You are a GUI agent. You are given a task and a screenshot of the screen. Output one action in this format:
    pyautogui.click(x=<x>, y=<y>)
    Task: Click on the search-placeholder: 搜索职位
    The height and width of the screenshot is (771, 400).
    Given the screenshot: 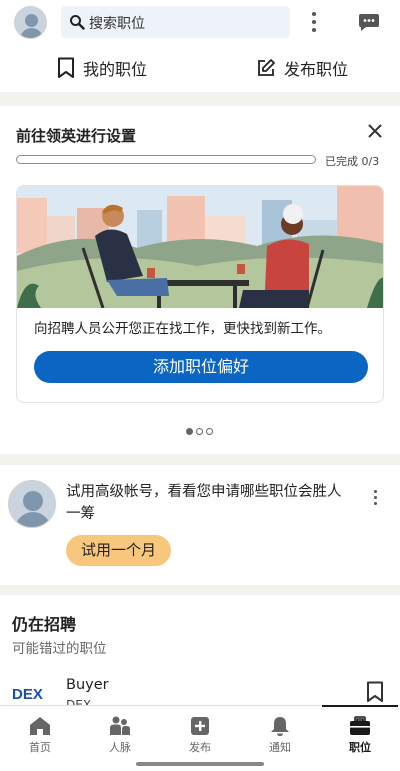 What is the action you would take?
    pyautogui.click(x=117, y=24)
    